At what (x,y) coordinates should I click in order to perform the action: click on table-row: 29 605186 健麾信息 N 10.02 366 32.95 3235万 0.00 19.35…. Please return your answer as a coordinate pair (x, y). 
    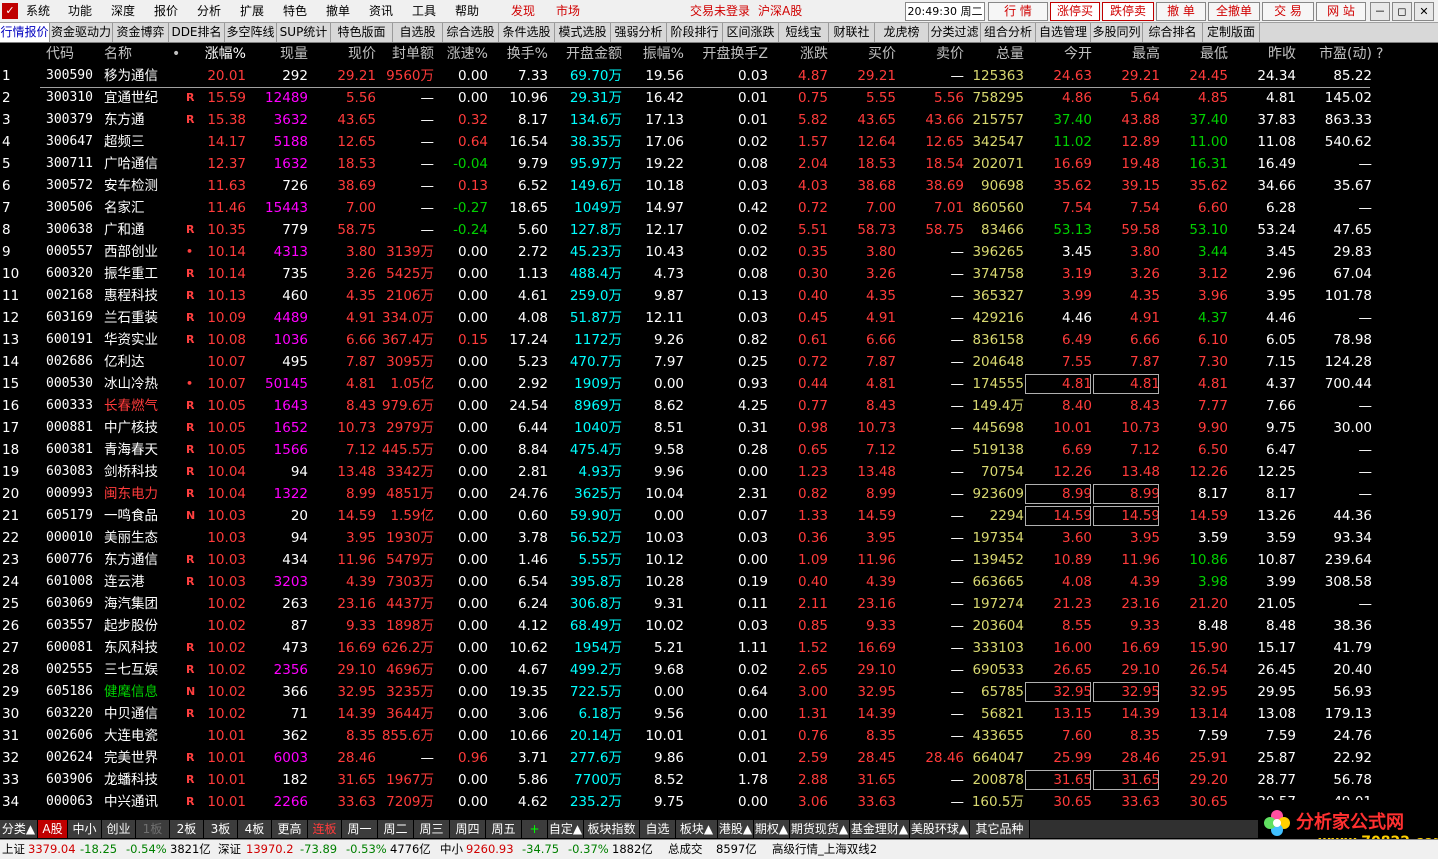
    Looking at the image, I should click on (719, 692).